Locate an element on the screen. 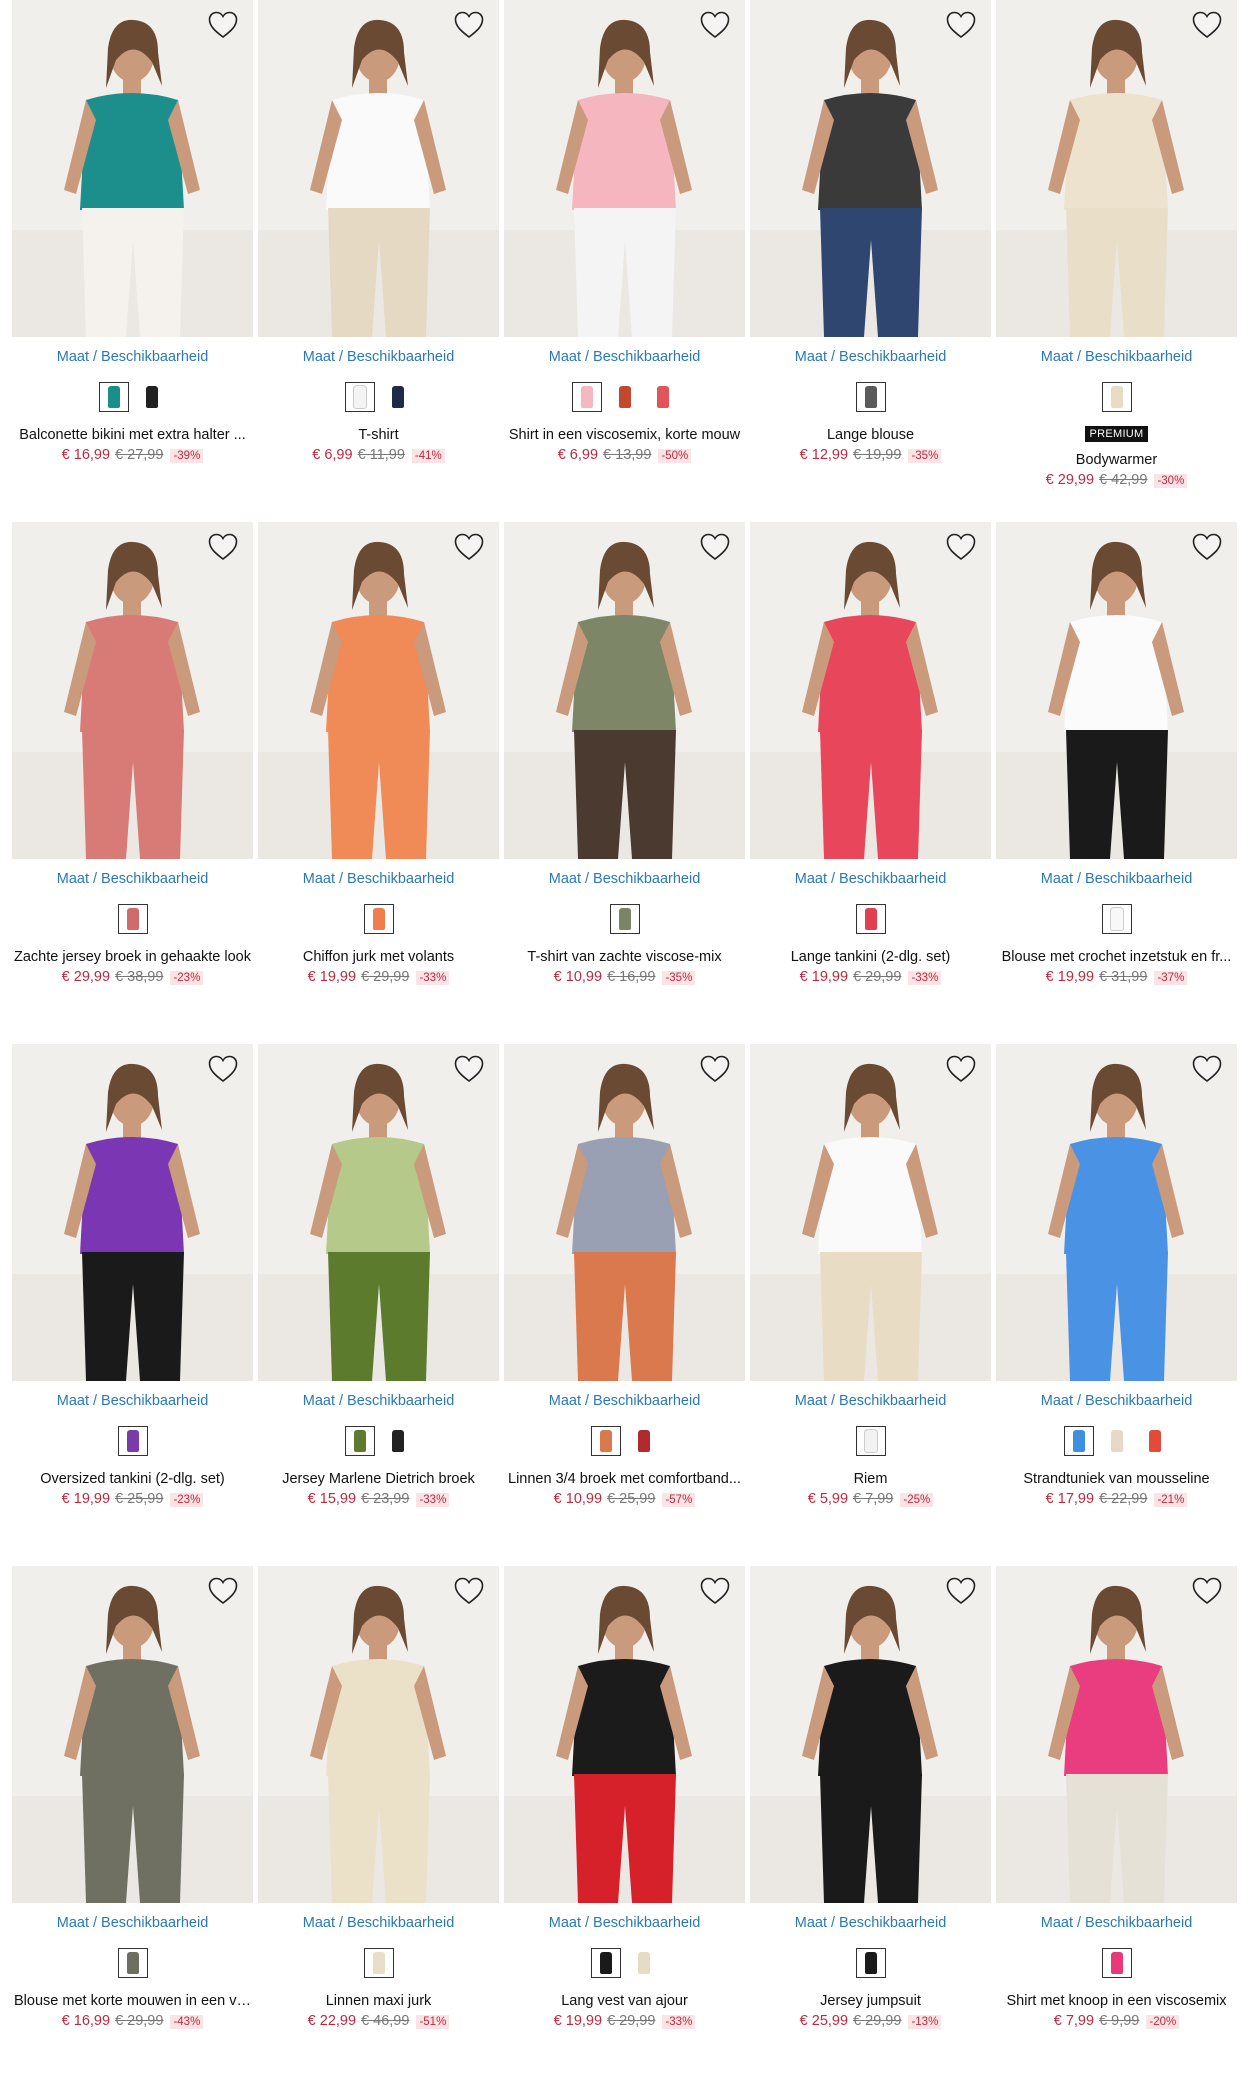 This screenshot has width=1250, height=2082. product-name: Oversized tankini (2-dlg. set) is located at coordinates (132, 1479).